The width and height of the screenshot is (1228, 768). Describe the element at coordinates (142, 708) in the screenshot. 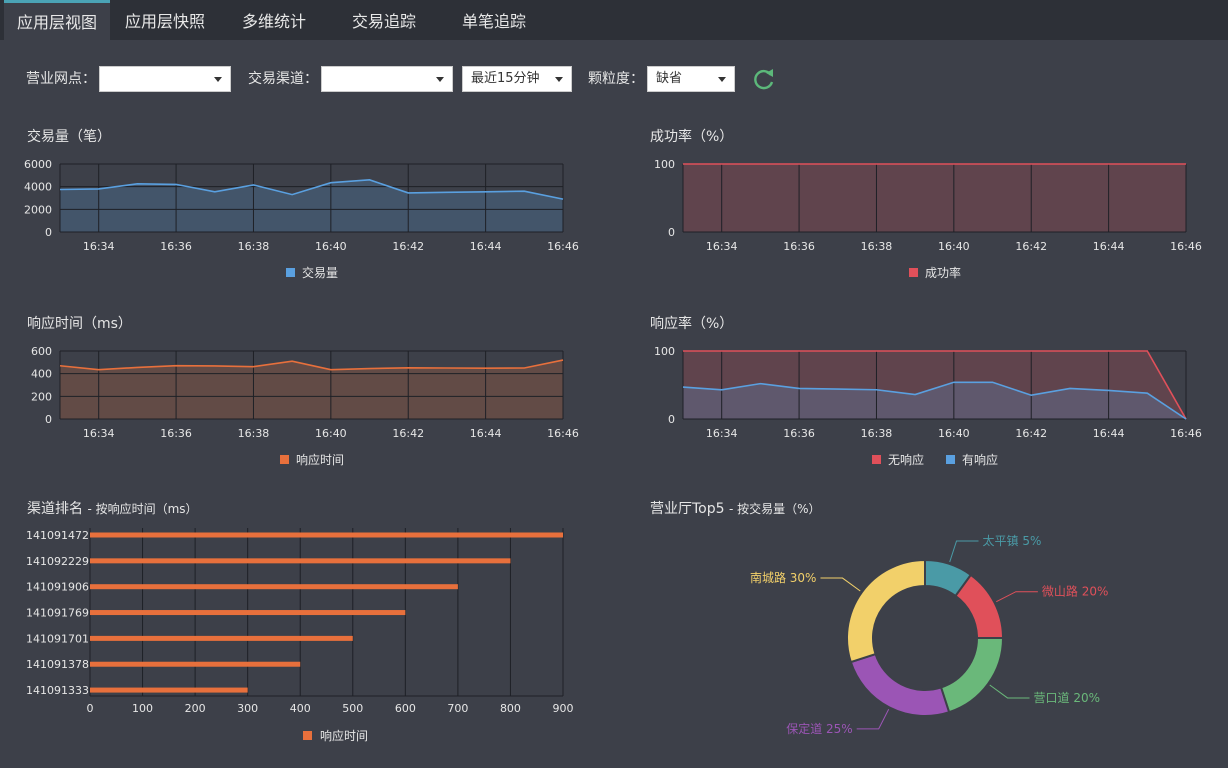

I see `x-tick-label: 100` at that location.